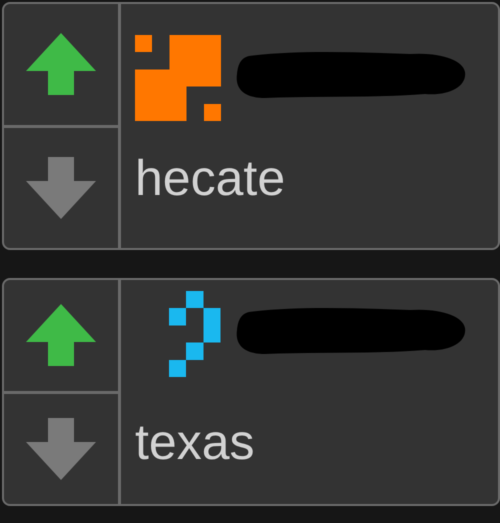 The width and height of the screenshot is (500, 523). Describe the element at coordinates (195, 442) in the screenshot. I see `comment-text: texas` at that location.